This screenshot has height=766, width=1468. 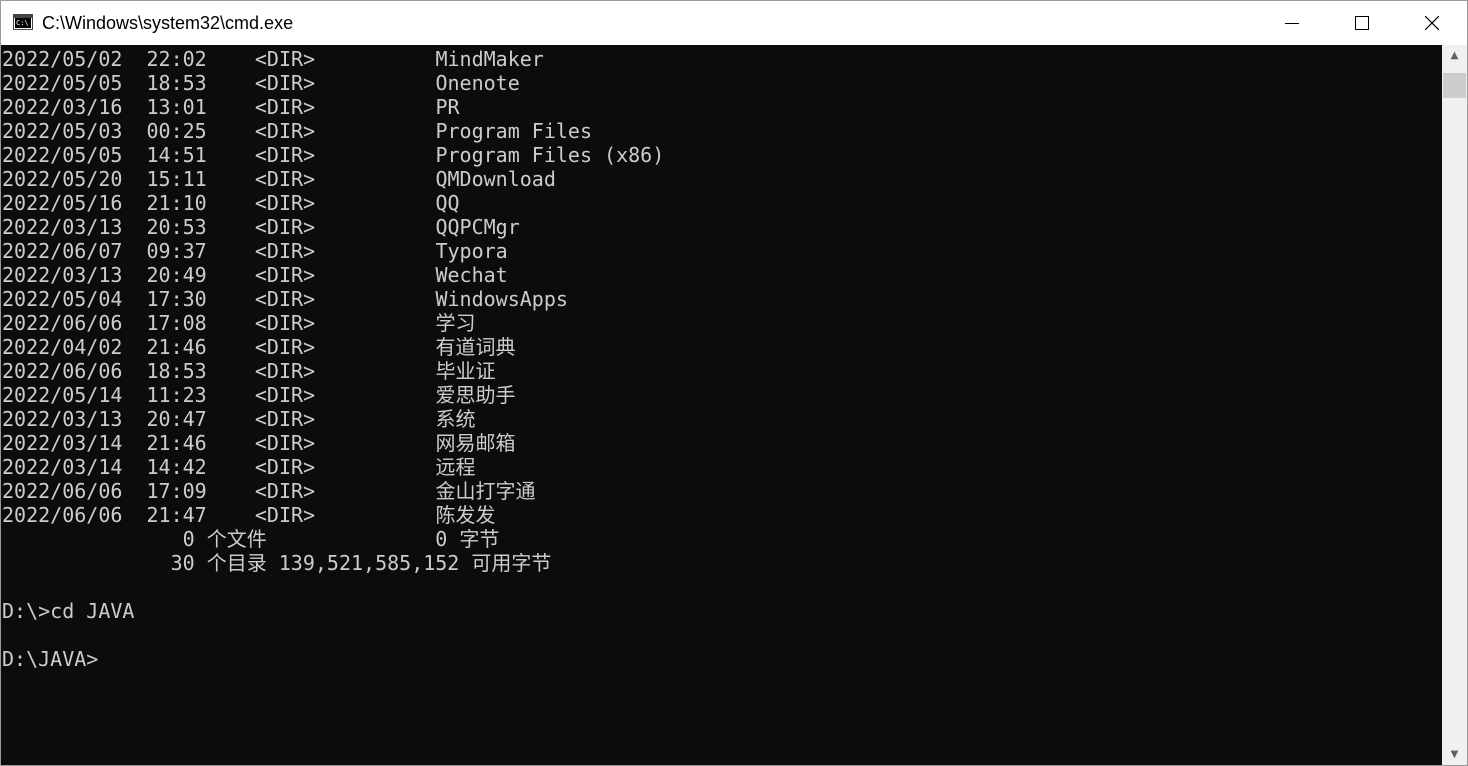 What do you see at coordinates (1454, 85) in the screenshot?
I see `scroll-thumb` at bounding box center [1454, 85].